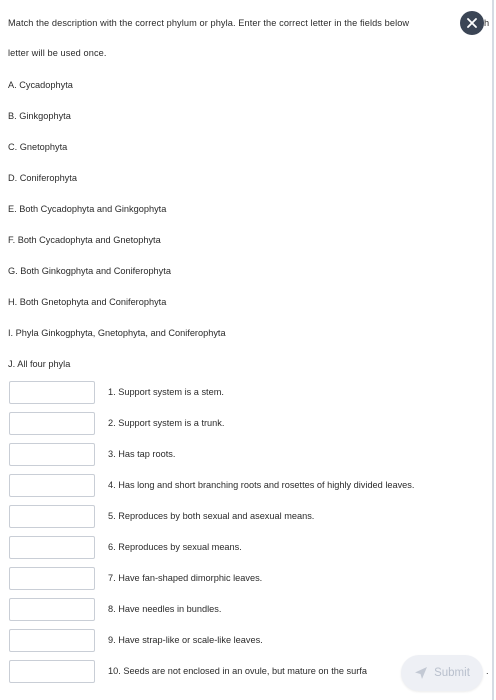 The image size is (496, 700). I want to click on instructions-line-1-tail: h, so click(487, 23).